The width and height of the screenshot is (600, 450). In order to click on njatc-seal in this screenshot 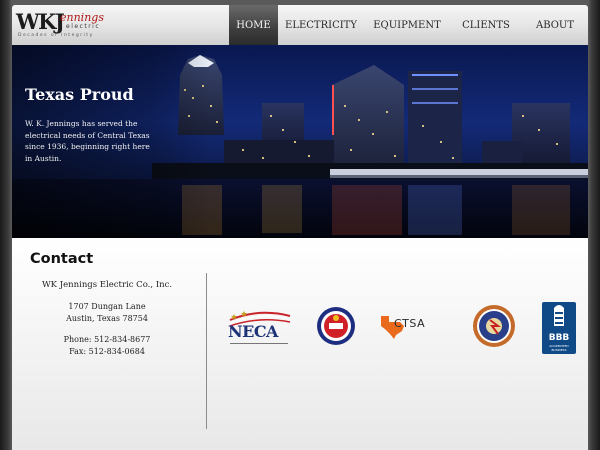, I will do `click(336, 326)`.